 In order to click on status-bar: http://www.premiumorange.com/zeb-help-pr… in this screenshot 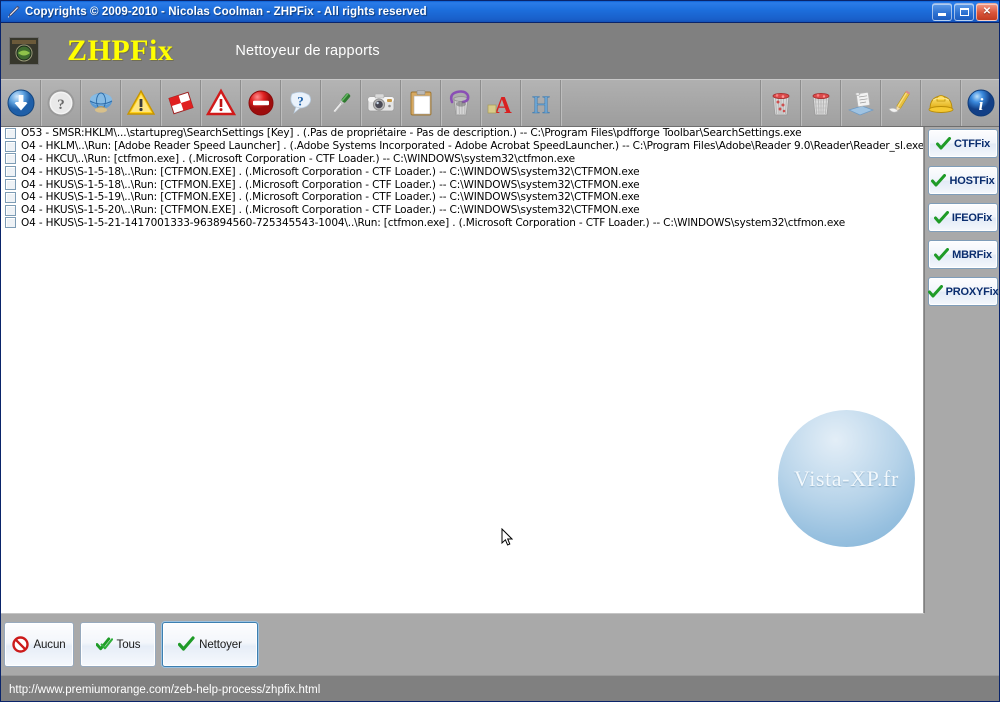, I will do `click(500, 688)`.